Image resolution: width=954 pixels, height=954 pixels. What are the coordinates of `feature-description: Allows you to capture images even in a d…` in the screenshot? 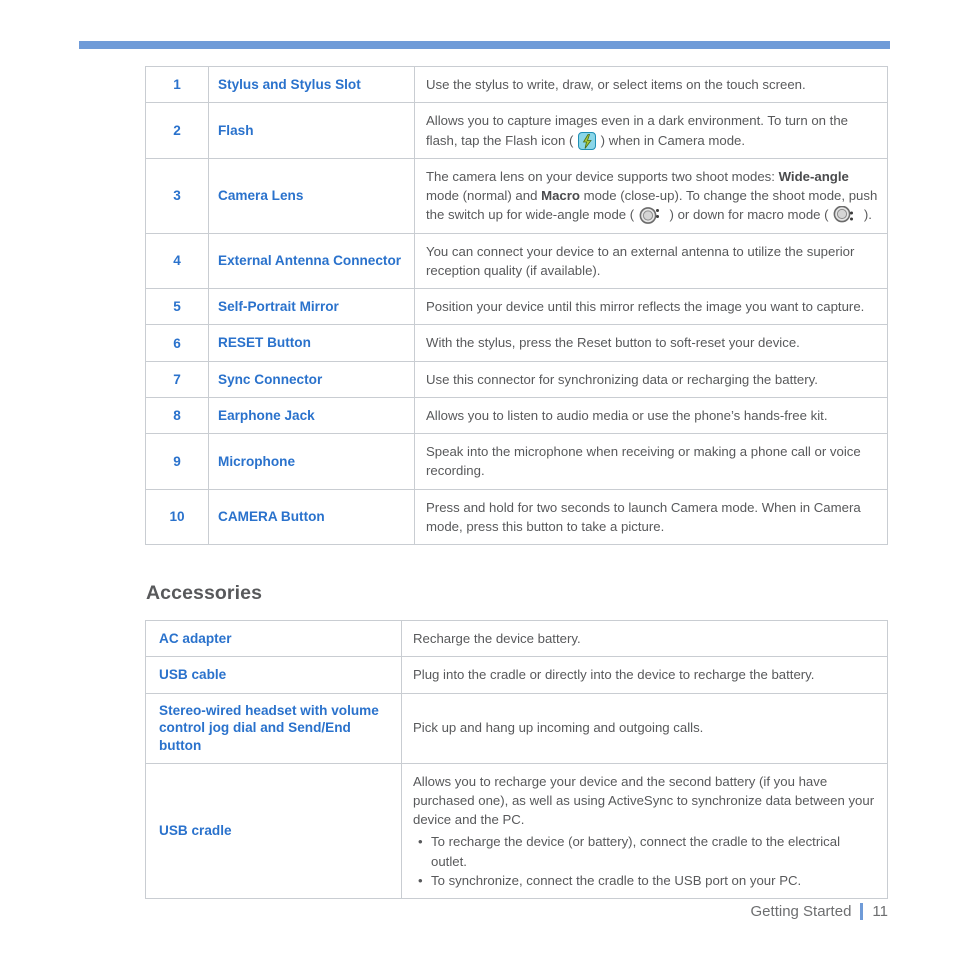 It's located at (651, 130).